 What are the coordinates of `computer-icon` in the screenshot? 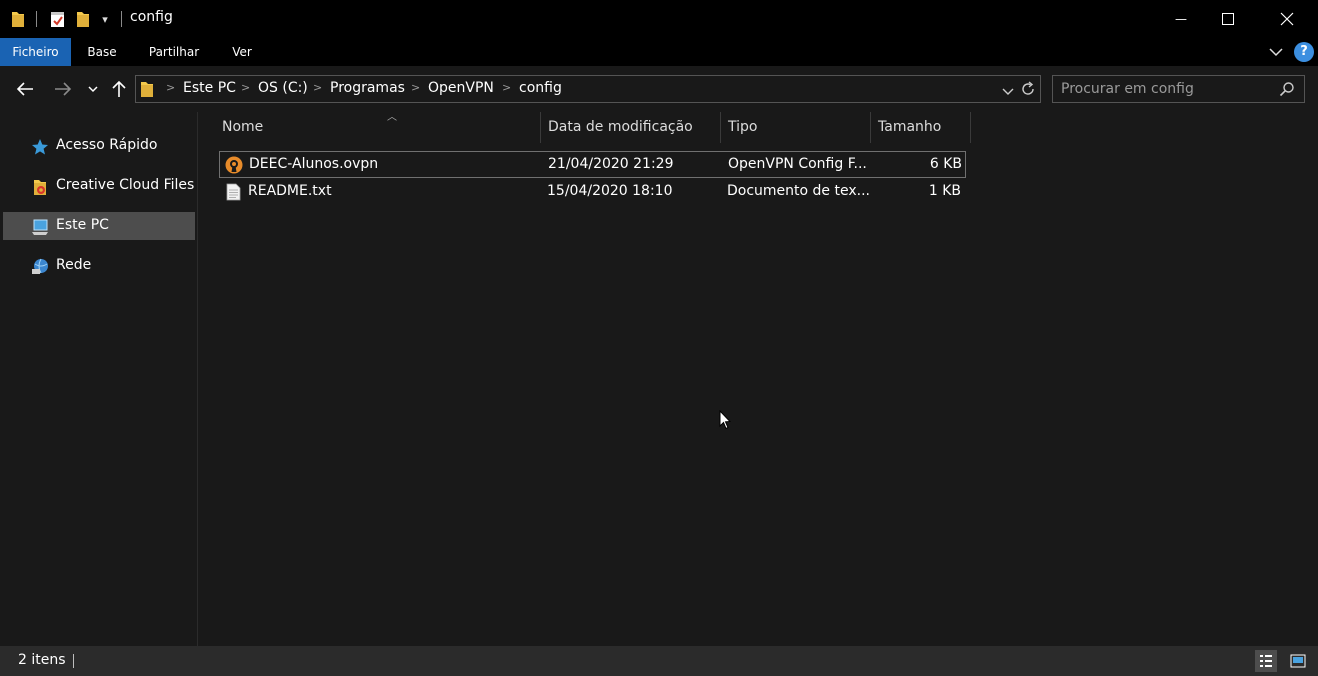 It's located at (40, 227).